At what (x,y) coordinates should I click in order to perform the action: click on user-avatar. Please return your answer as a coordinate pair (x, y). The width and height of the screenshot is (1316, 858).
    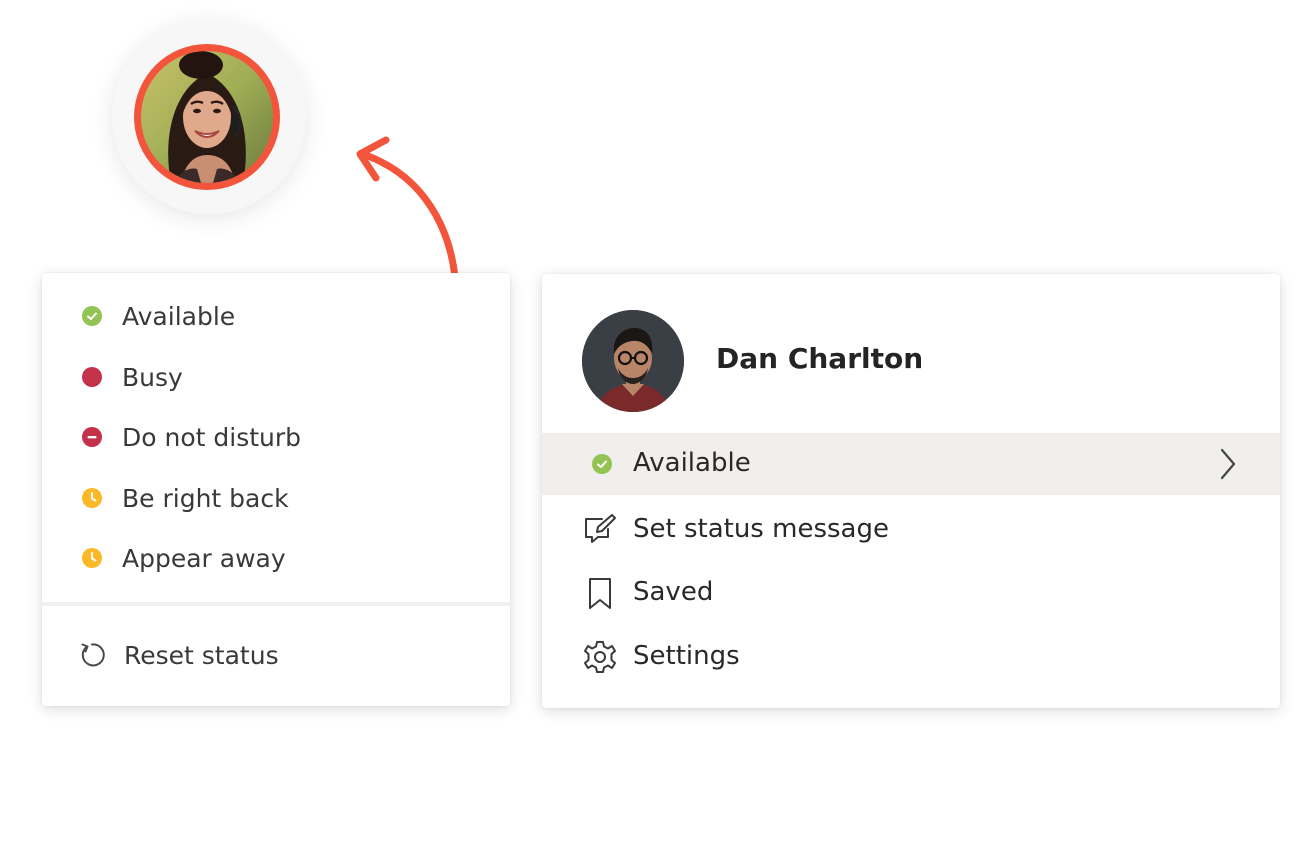
    Looking at the image, I should click on (207, 117).